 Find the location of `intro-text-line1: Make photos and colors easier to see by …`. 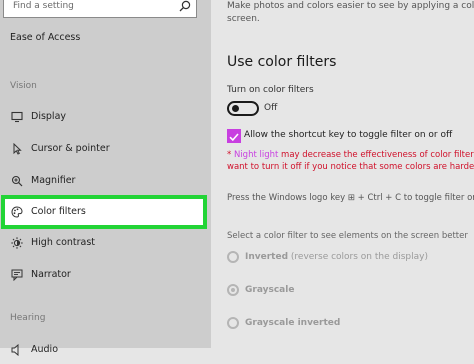

intro-text-line1: Make photos and colors easier to see by … is located at coordinates (350, 6).